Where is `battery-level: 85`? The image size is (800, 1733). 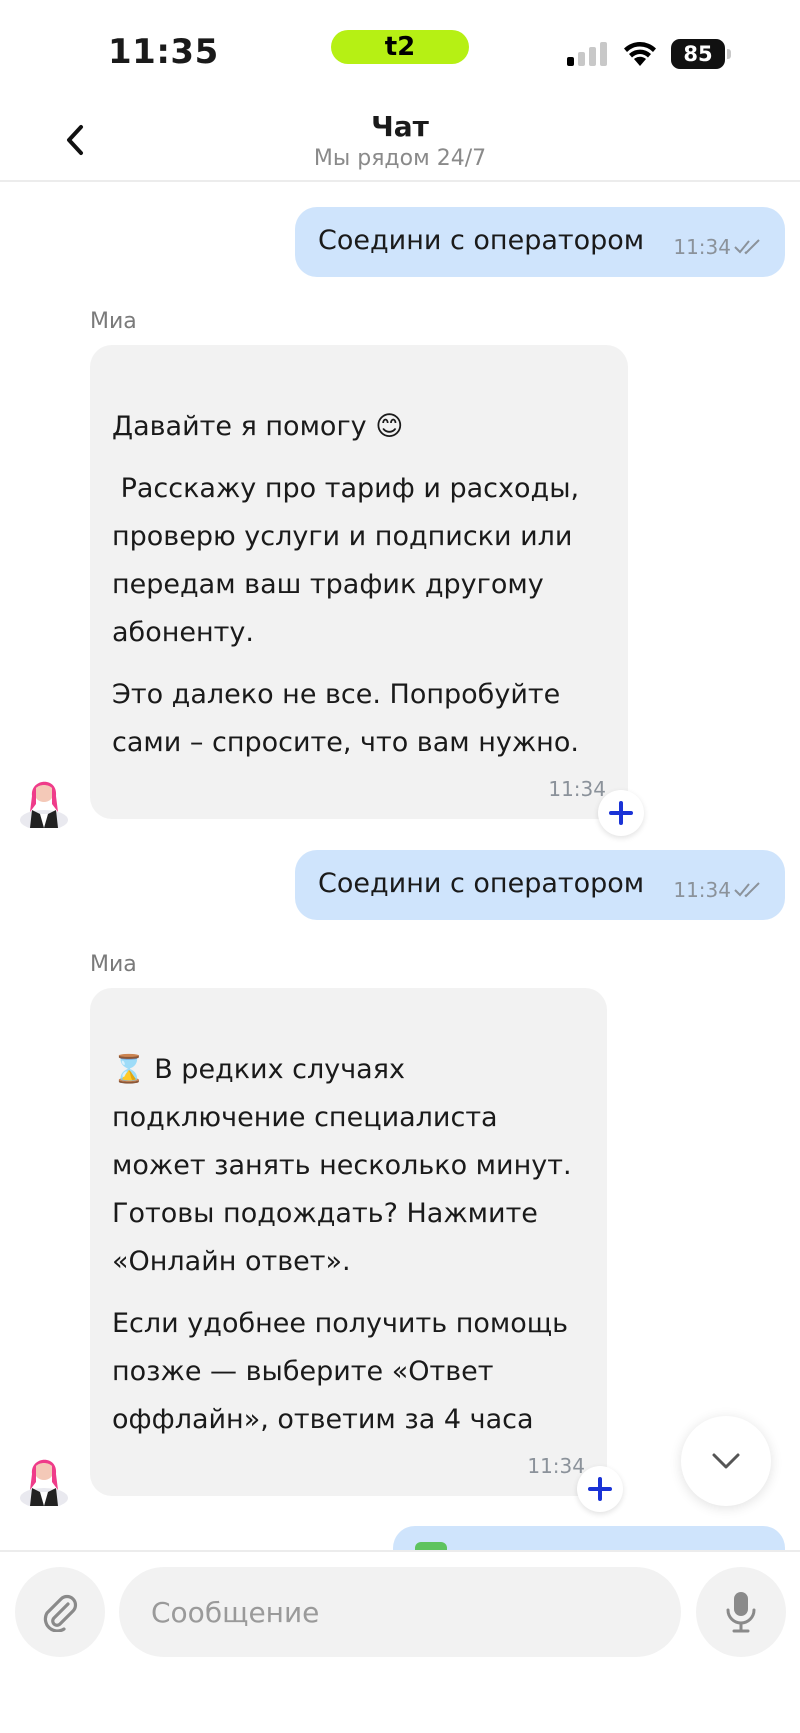
battery-level: 85 is located at coordinates (698, 54).